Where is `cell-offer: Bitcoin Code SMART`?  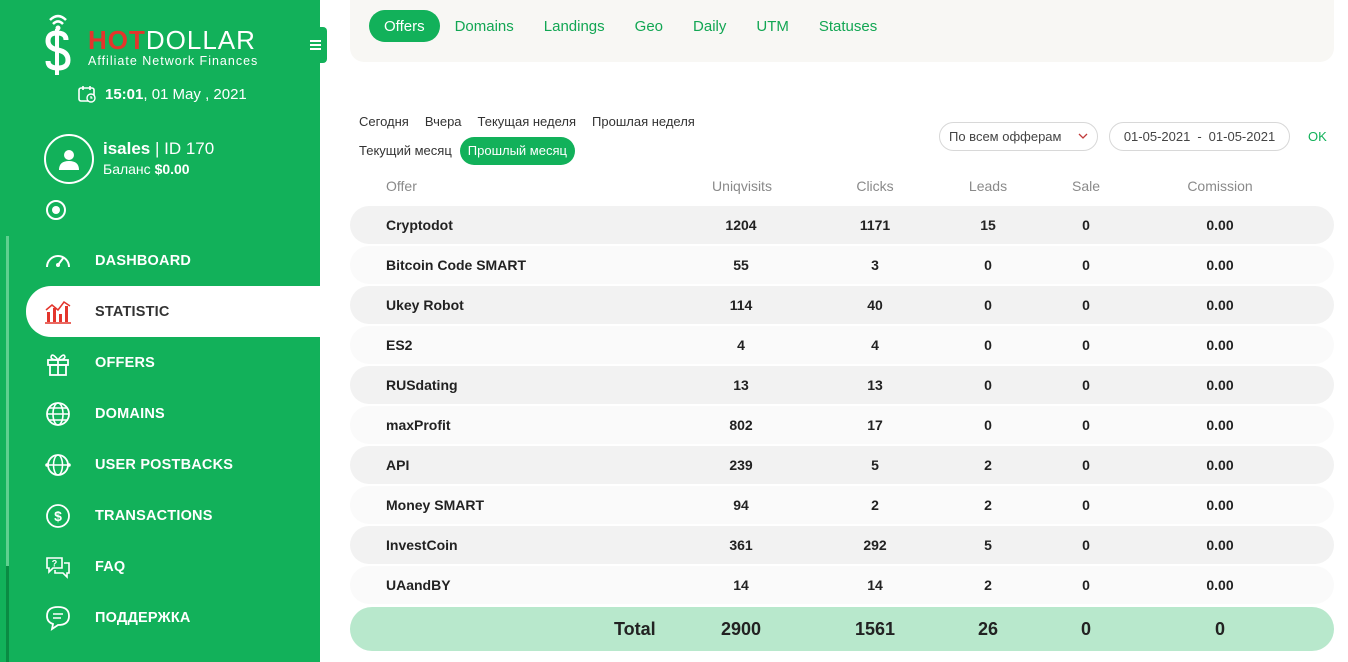
cell-offer: Bitcoin Code SMART is located at coordinates (456, 265).